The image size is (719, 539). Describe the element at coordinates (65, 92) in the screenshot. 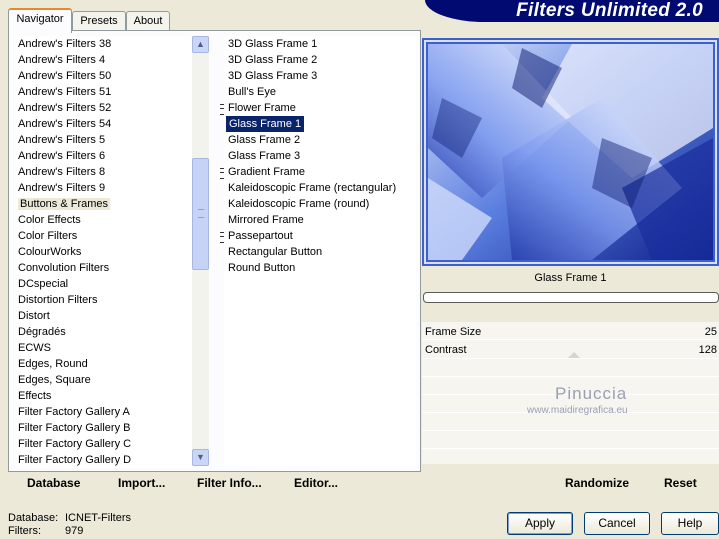

I see `category-item-label: Andrew's Filters 51` at that location.